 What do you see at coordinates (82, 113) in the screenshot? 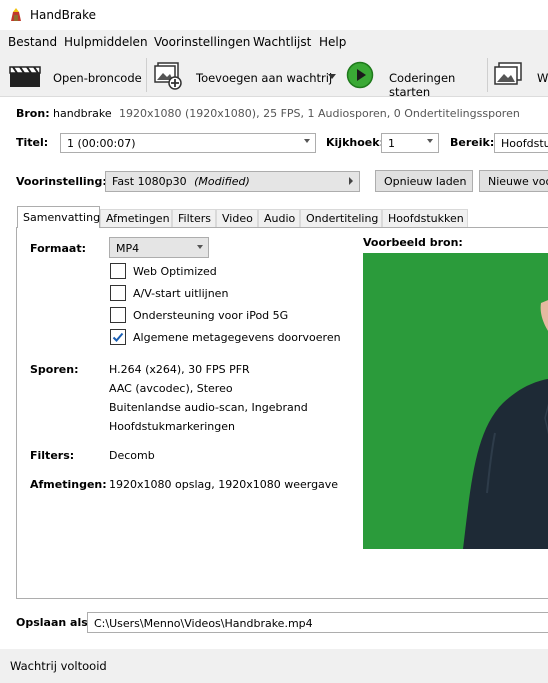
I see `source-name: handbrake` at bounding box center [82, 113].